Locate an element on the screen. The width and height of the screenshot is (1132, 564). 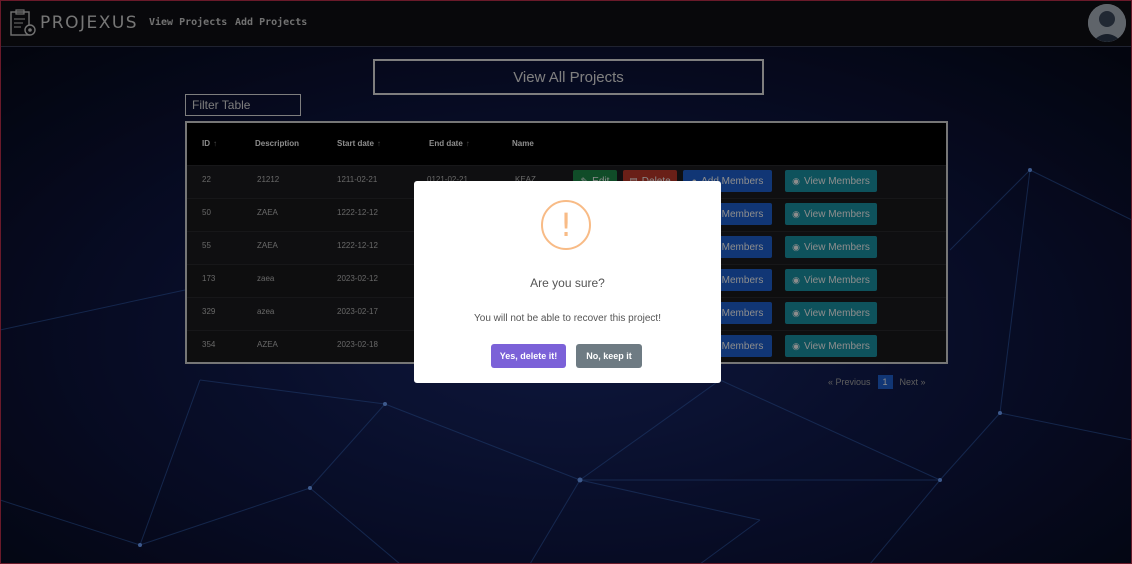
dialog-title: Are you sure? is located at coordinates (567, 283).